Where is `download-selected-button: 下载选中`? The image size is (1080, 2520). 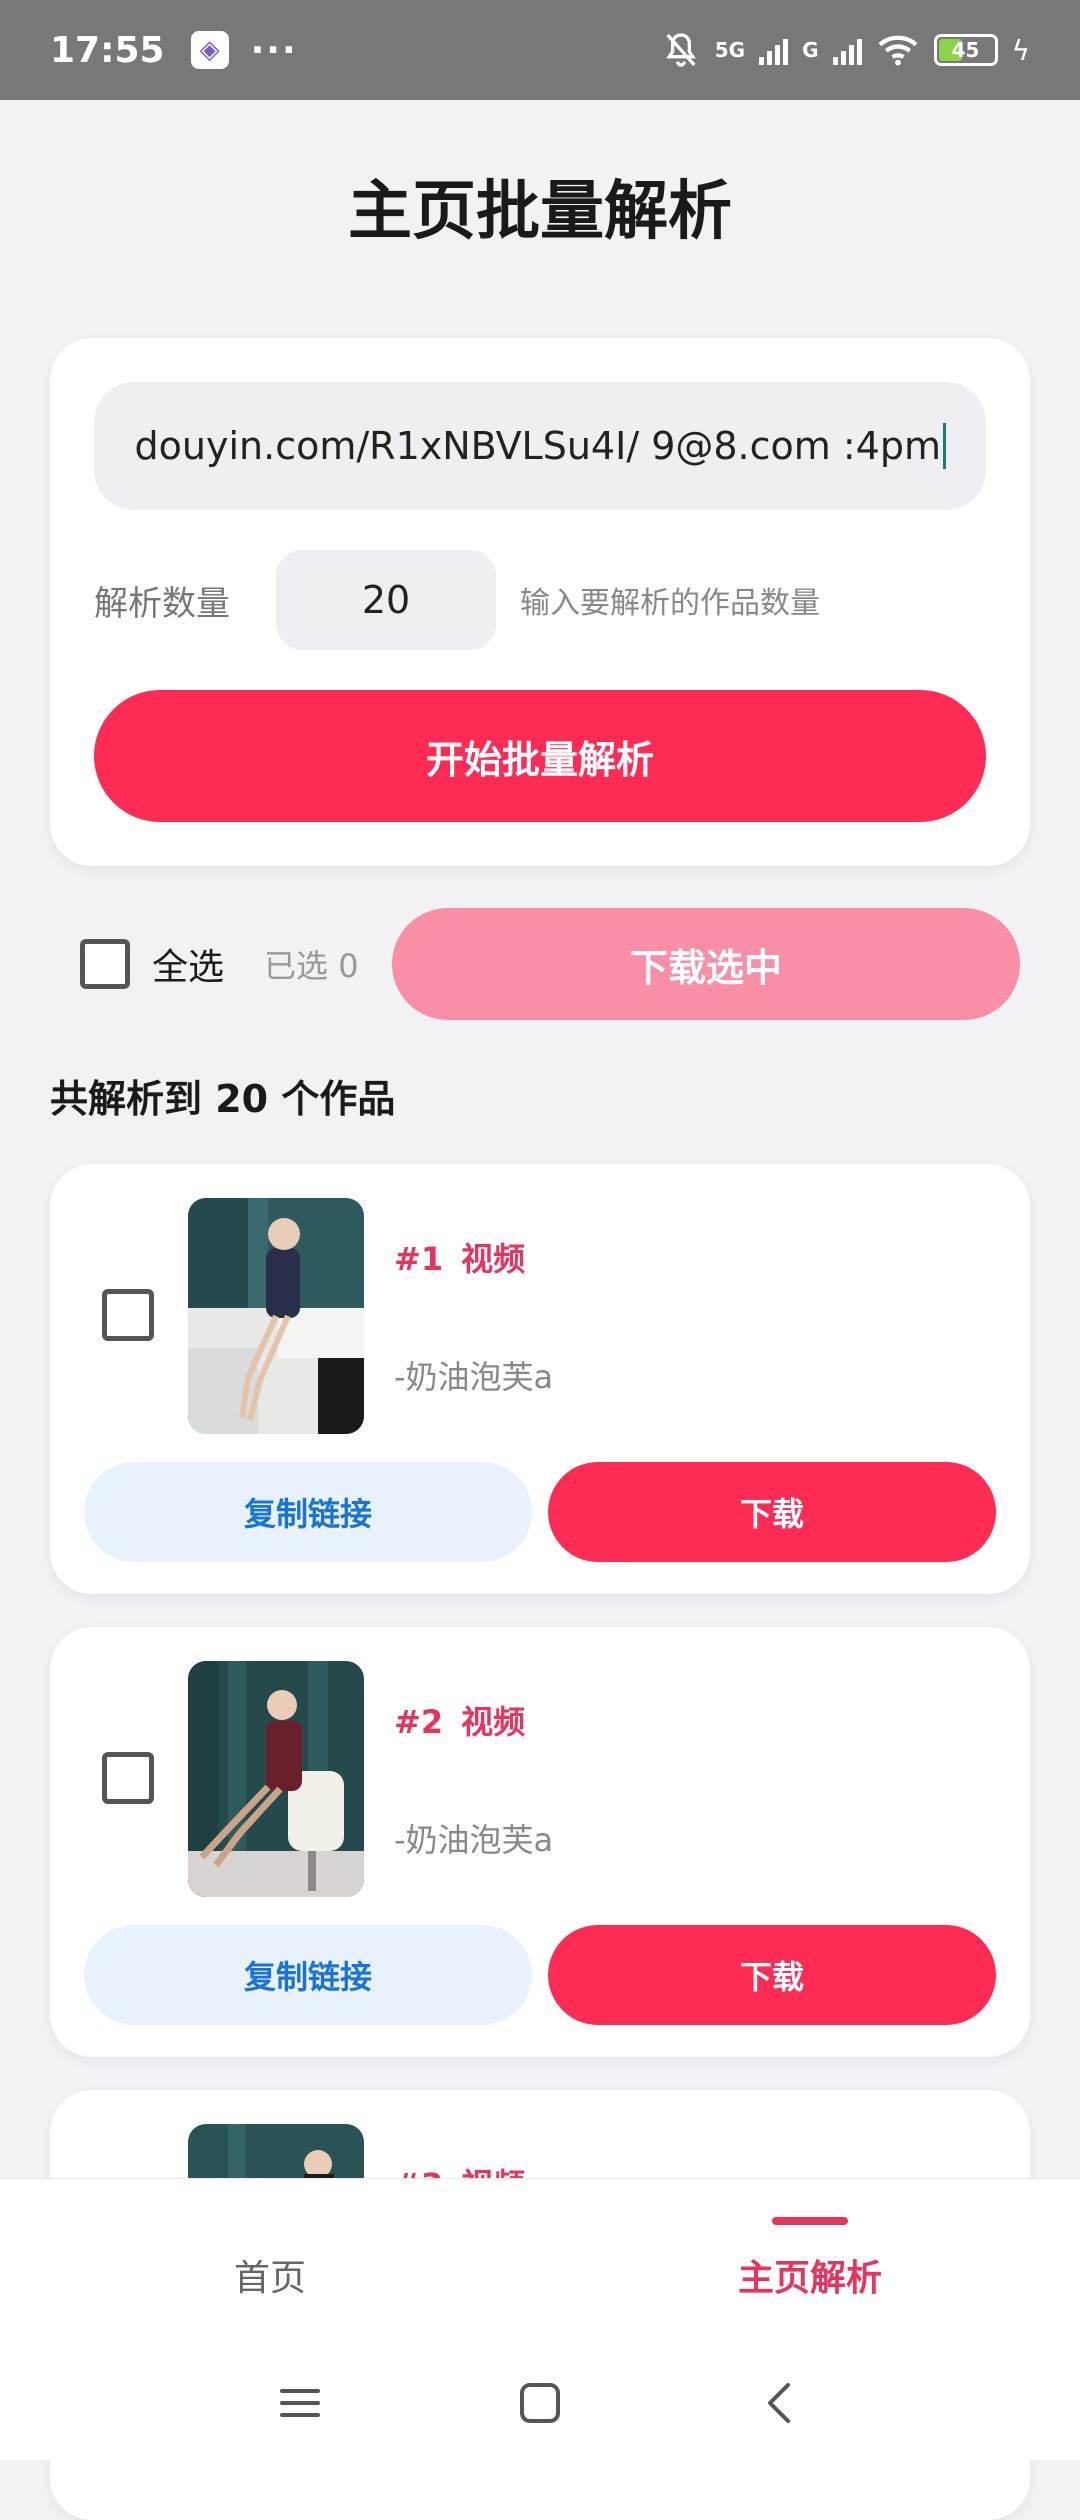 download-selected-button: 下载选中 is located at coordinates (706, 964).